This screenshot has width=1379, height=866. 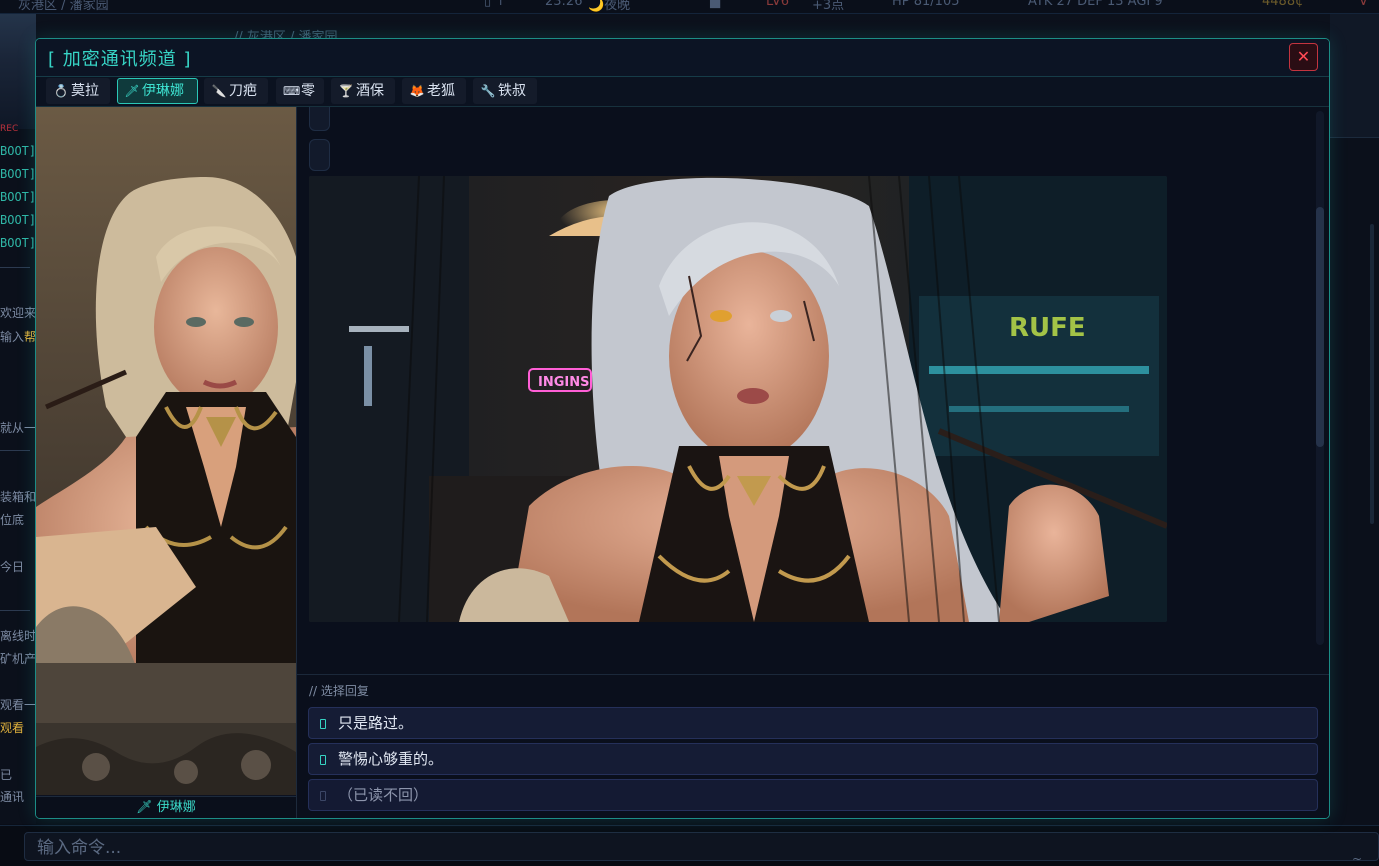 What do you see at coordinates (9, 129) in the screenshot?
I see `rec-tag: REC` at bounding box center [9, 129].